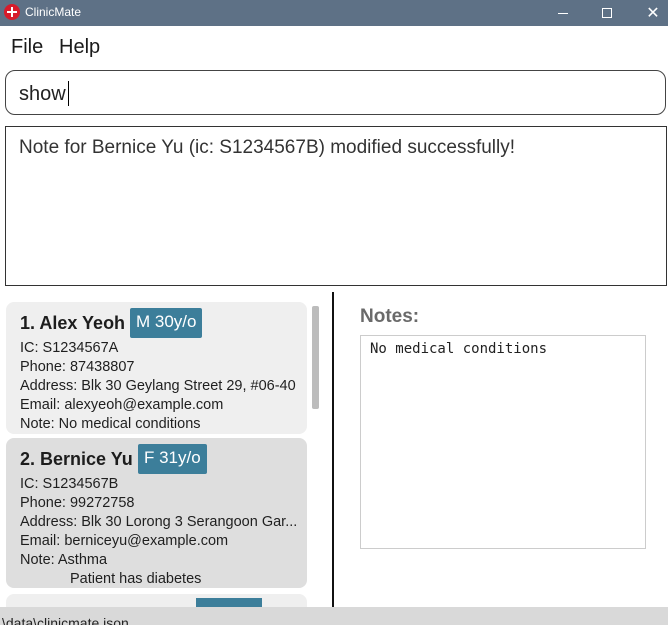 This screenshot has height=625, width=668. What do you see at coordinates (69, 484) in the screenshot?
I see `patient-ic: IC: S1234567B` at bounding box center [69, 484].